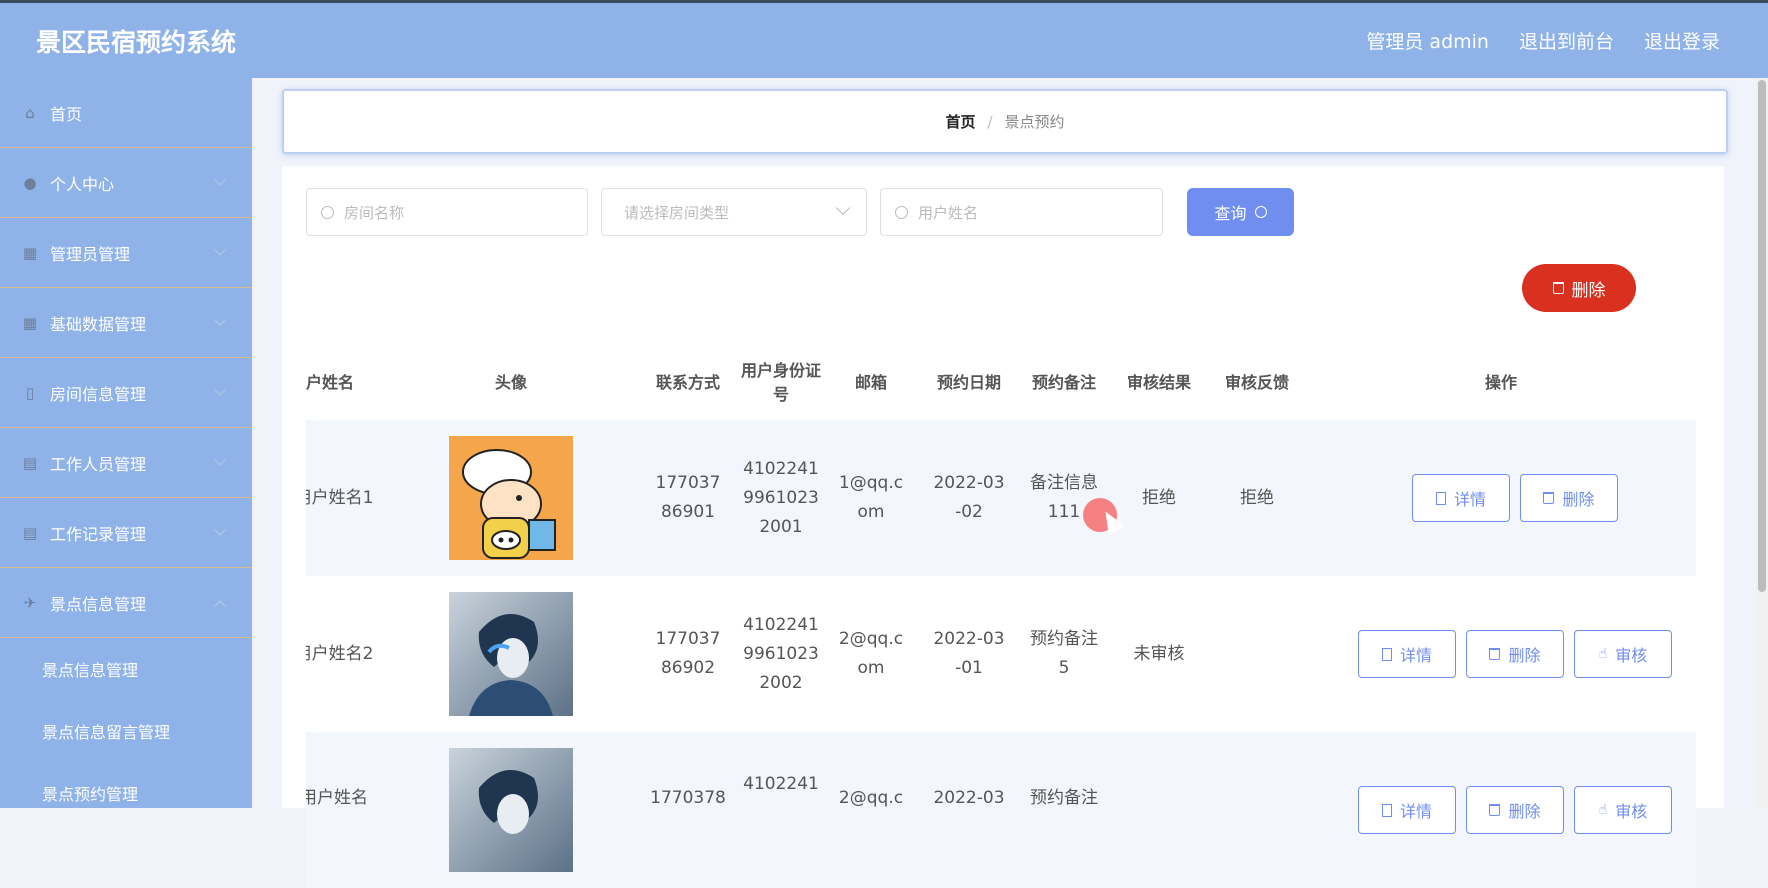  Describe the element at coordinates (1682, 40) in the screenshot. I see `logout-link: 退出登录` at that location.